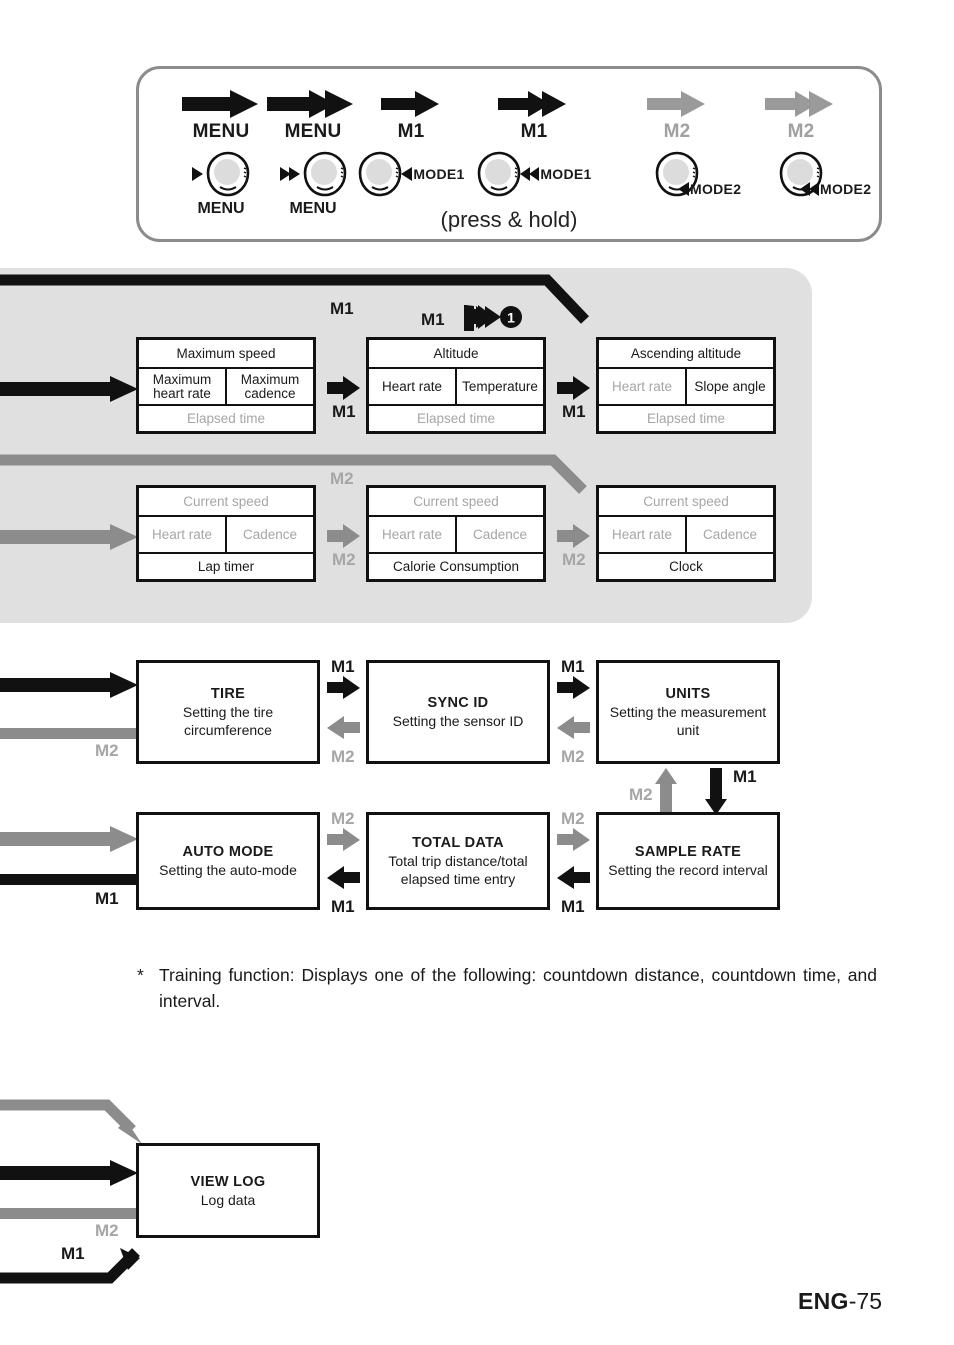 This screenshot has height=1345, width=954. I want to click on screen-left-field: Maximum heart rate, so click(182, 386).